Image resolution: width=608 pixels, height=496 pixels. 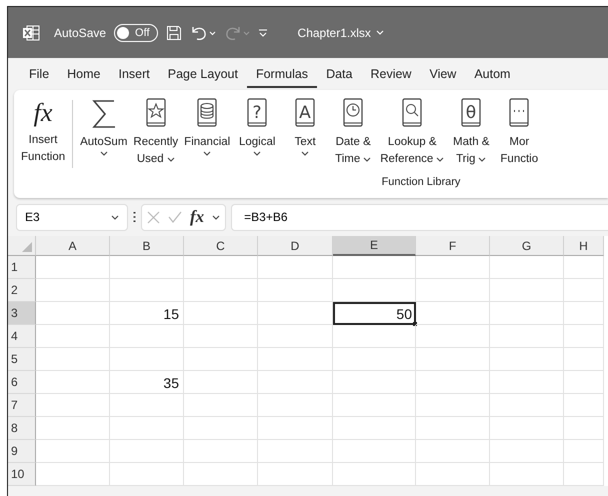 I want to click on row-header: 1, so click(x=22, y=267).